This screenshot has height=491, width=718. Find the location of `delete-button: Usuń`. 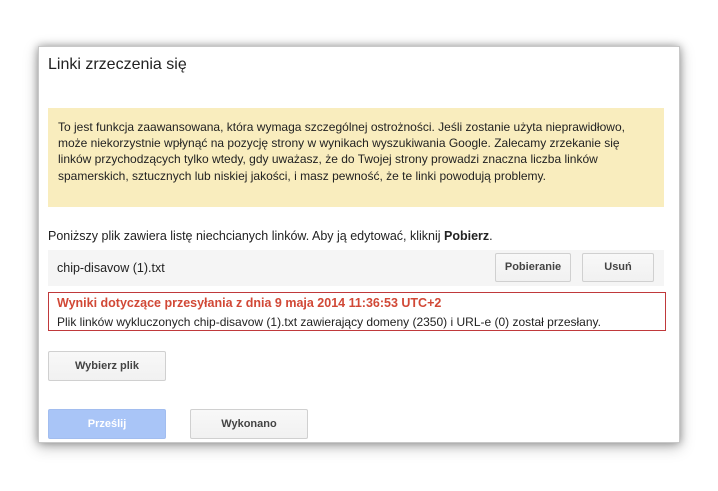

delete-button: Usuń is located at coordinates (618, 267).